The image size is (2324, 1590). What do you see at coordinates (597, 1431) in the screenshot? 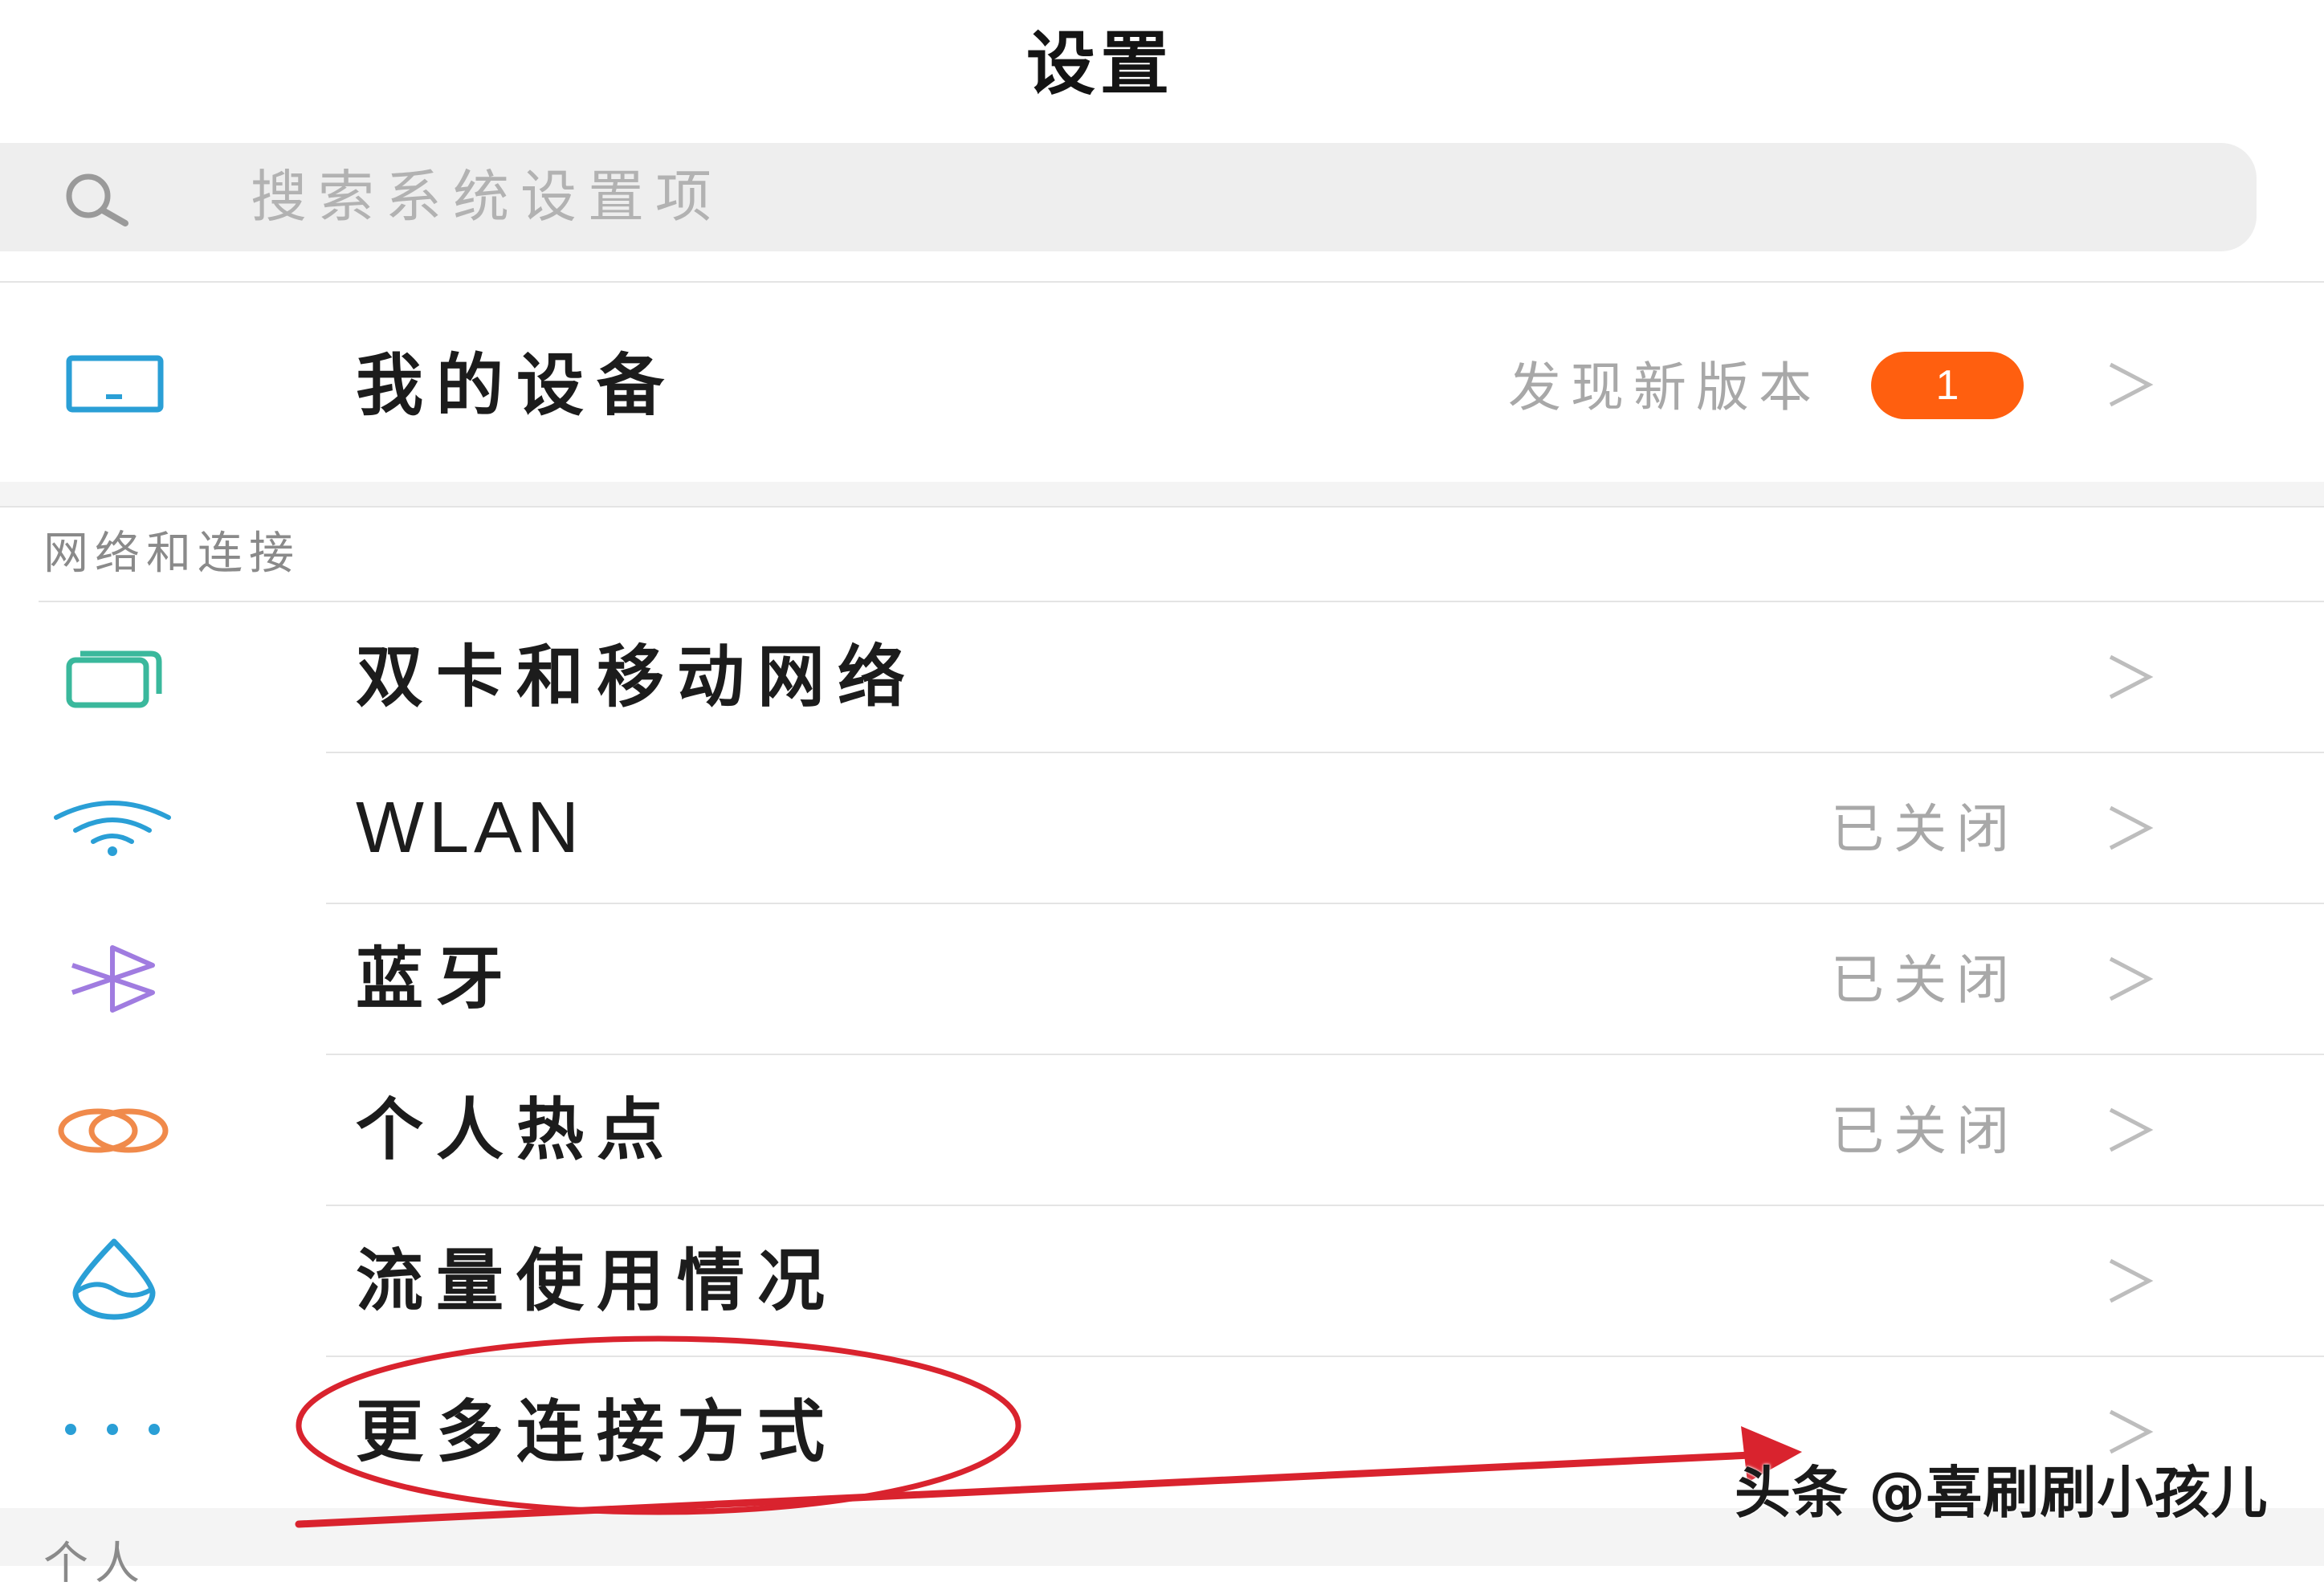
I see `list-item-label: 更多连接方式` at bounding box center [597, 1431].